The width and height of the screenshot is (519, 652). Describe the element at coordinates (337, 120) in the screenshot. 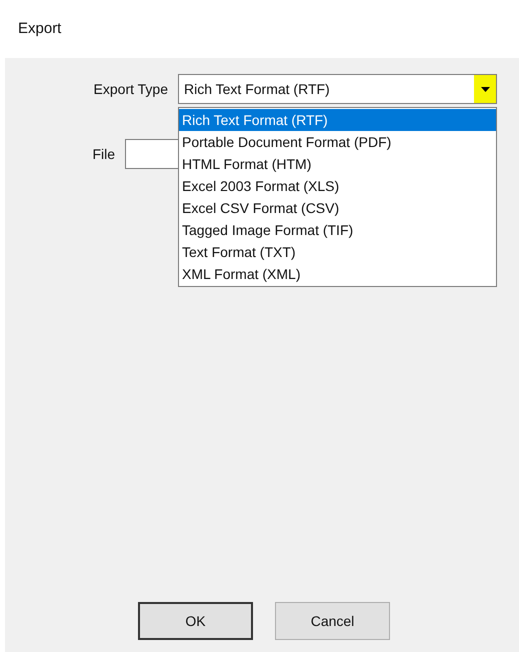

I see `dropdown-option: Rich Text Format (RTF)` at that location.